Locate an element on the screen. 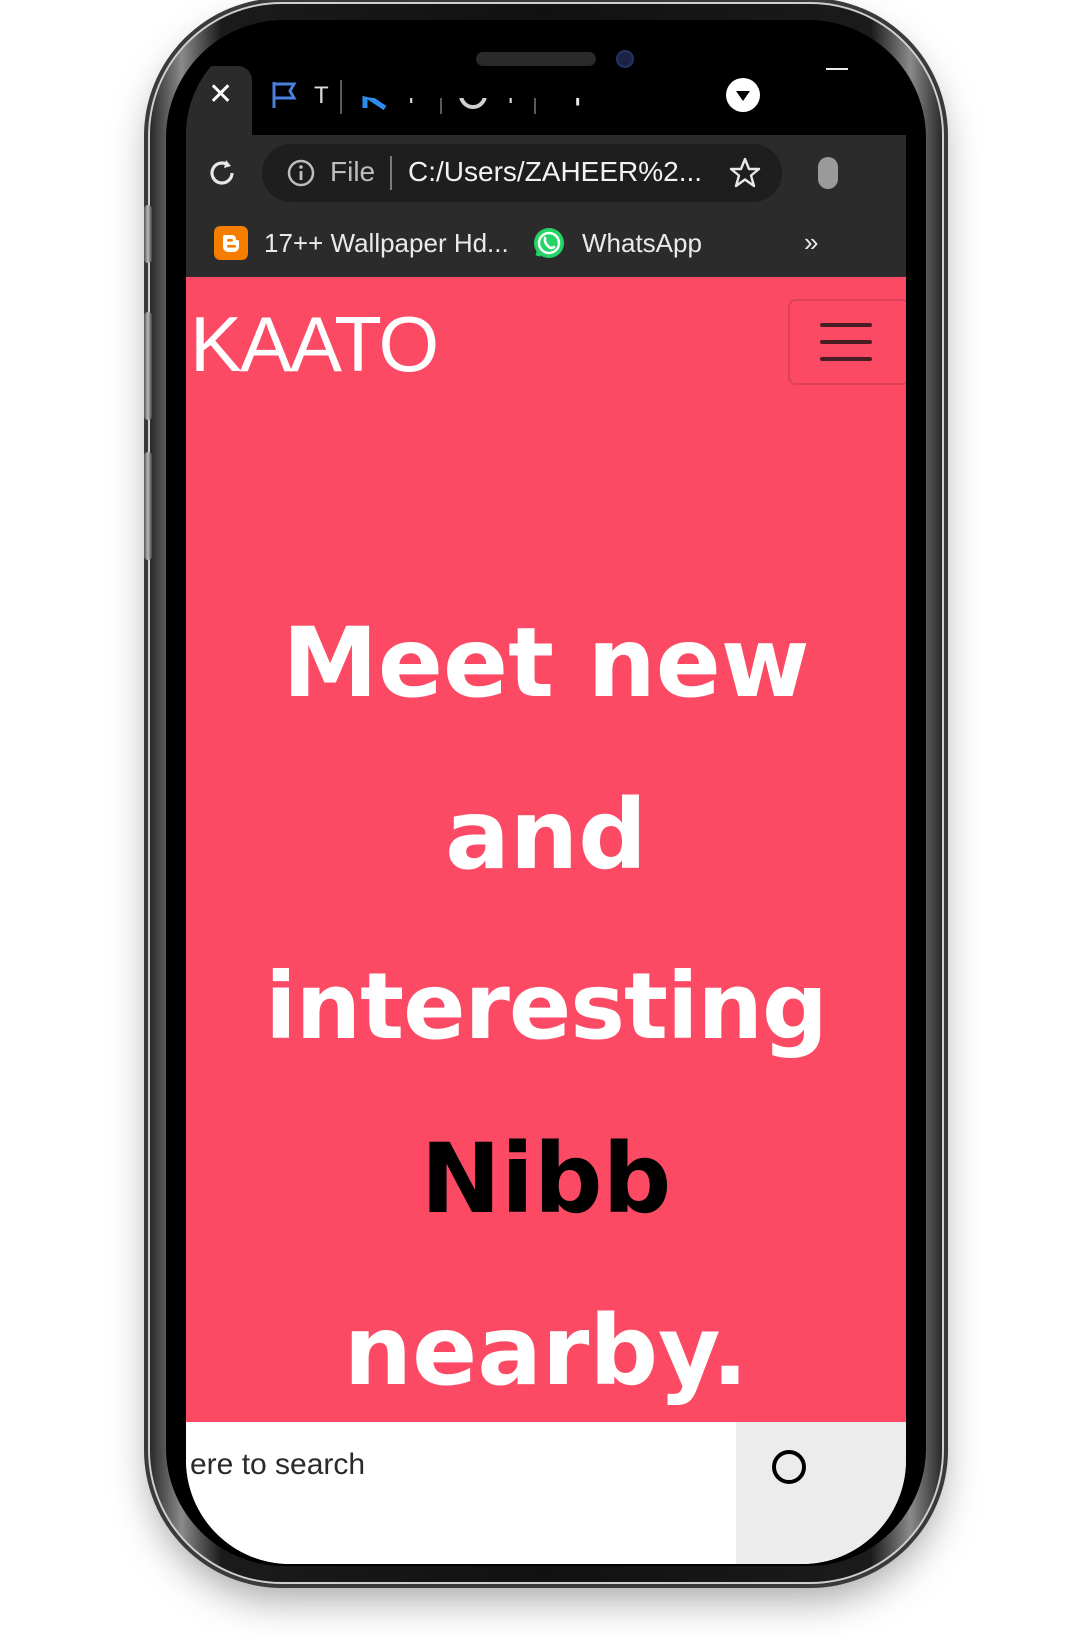  tab-strip: ✕ T f i + is located at coordinates (546, 82).